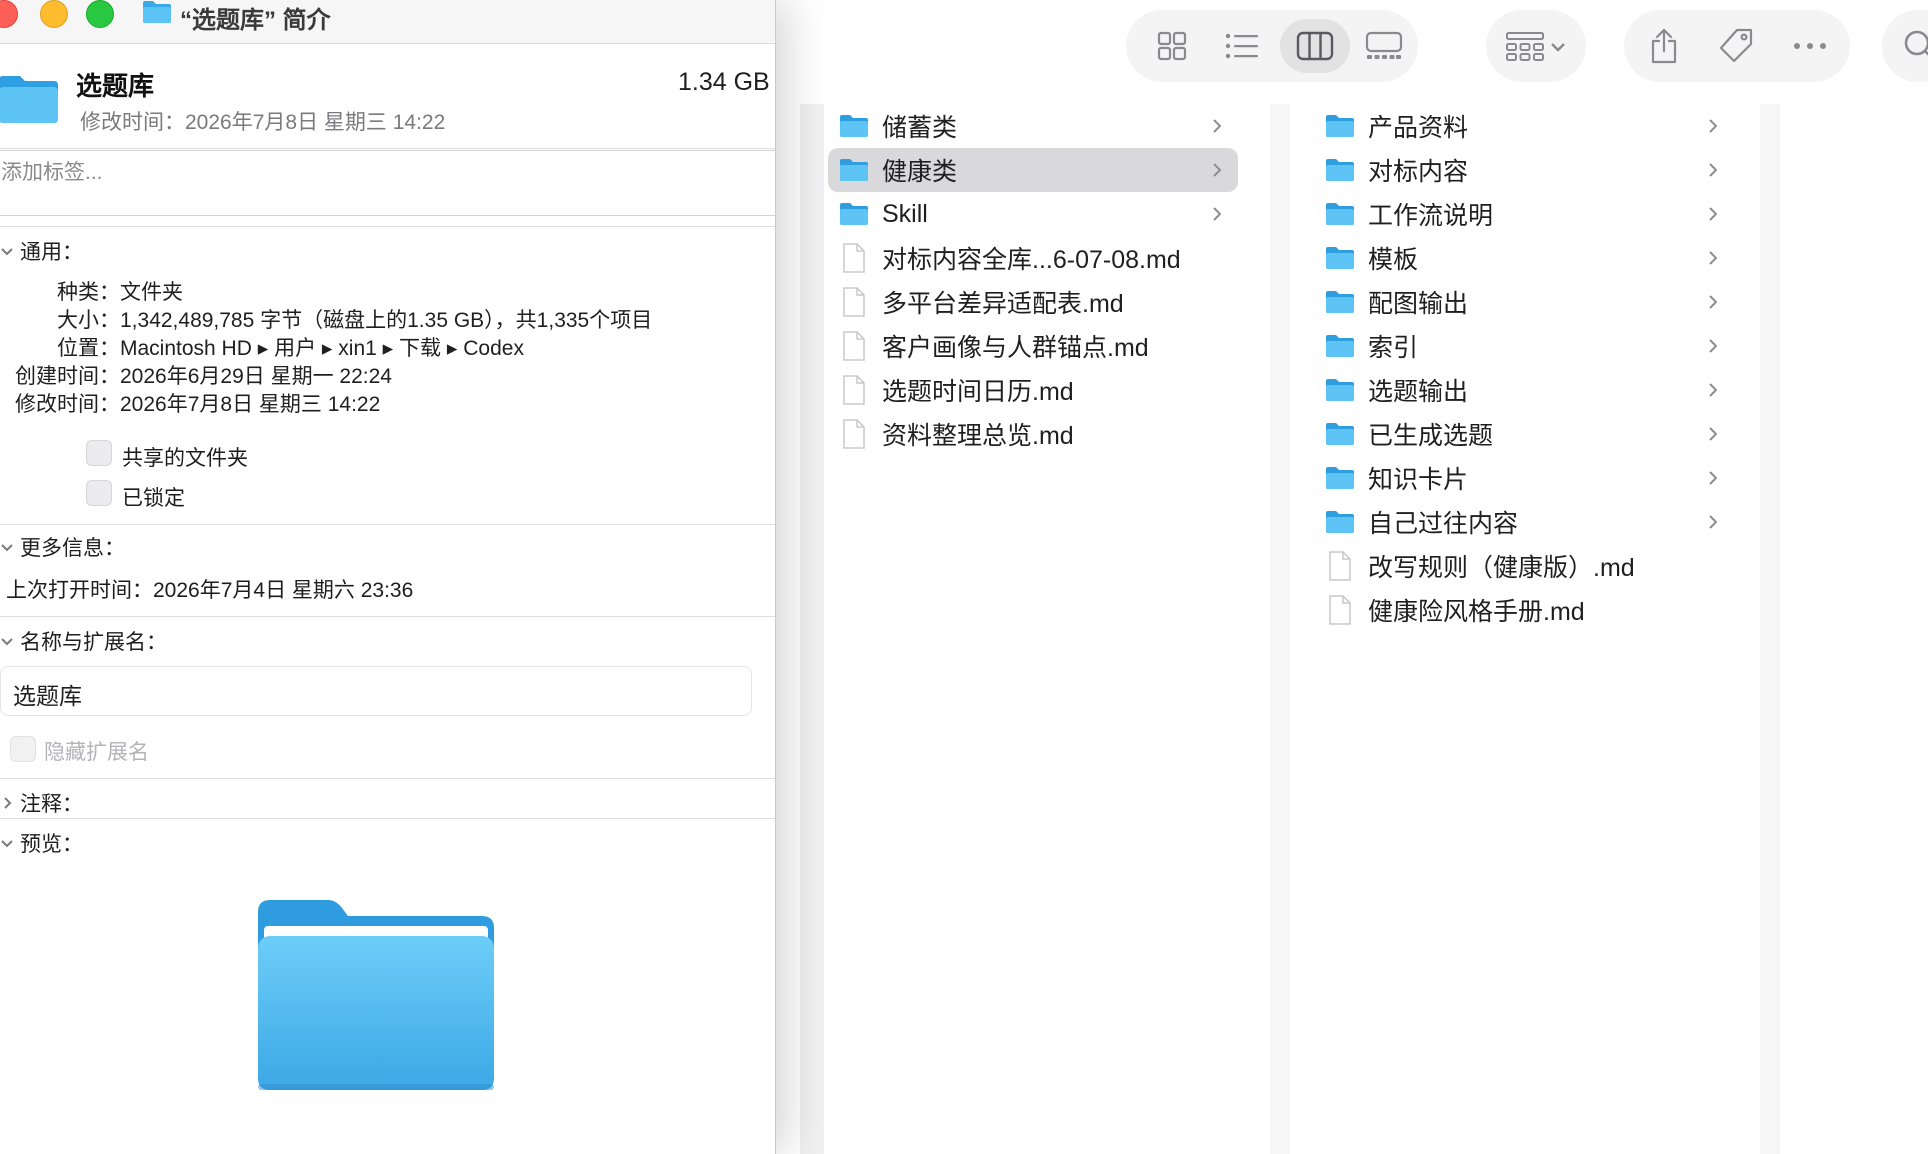  I want to click on more-info-section-header: 更多信息：, so click(62, 547).